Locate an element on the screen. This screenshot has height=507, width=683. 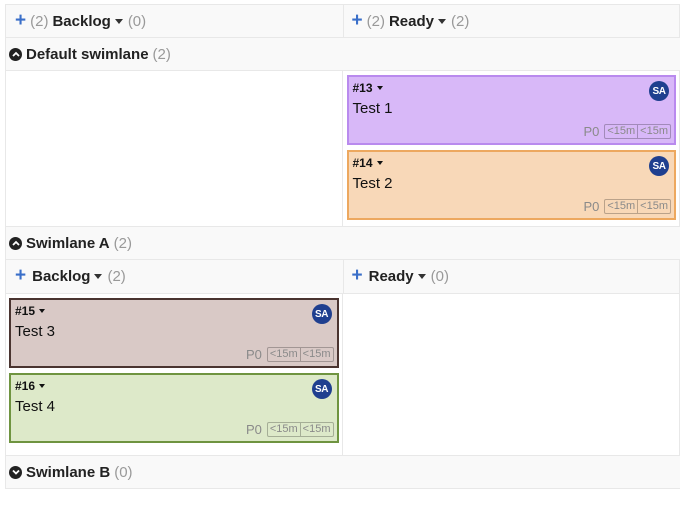
task-title: Test 2 is located at coordinates (512, 183).